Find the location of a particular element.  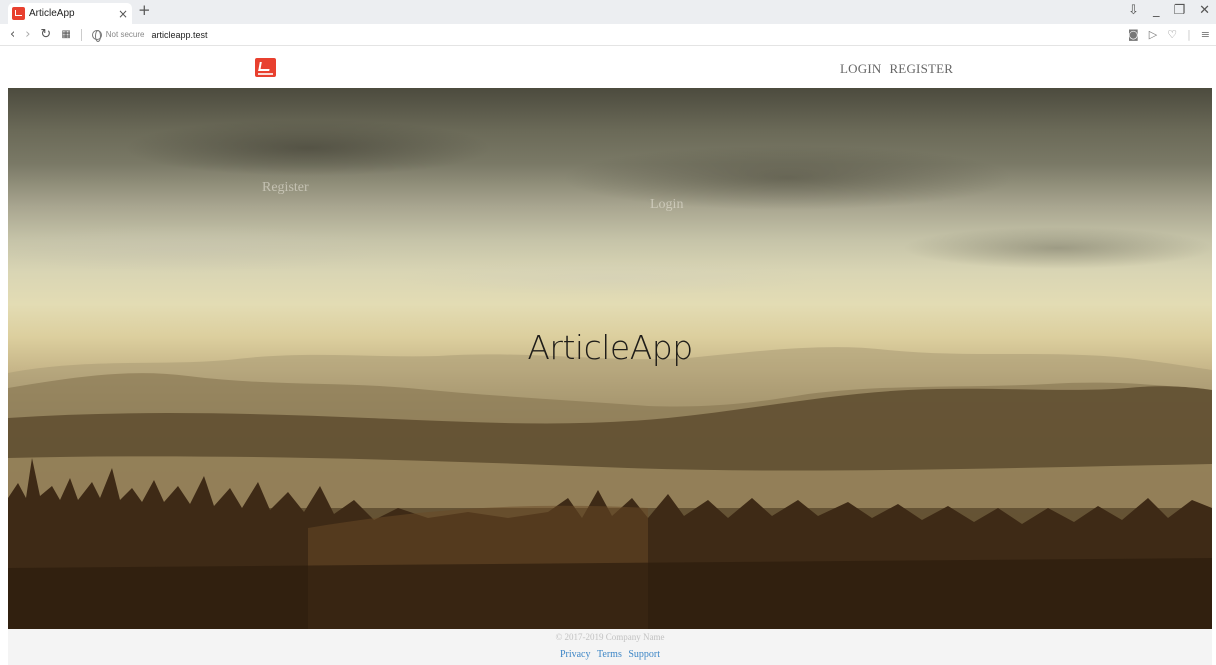

hero-login-link: Login is located at coordinates (666, 205).